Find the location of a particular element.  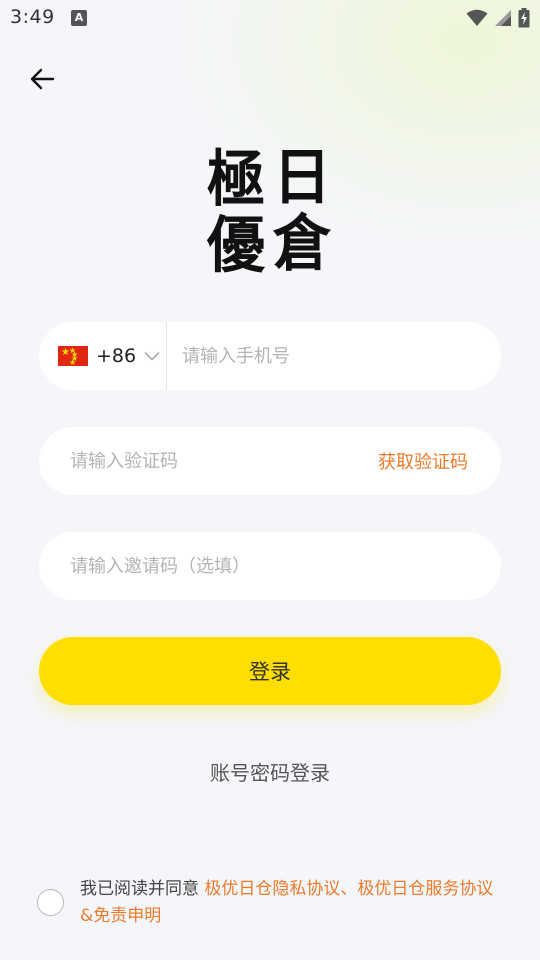

invite-code-field is located at coordinates (270, 566).